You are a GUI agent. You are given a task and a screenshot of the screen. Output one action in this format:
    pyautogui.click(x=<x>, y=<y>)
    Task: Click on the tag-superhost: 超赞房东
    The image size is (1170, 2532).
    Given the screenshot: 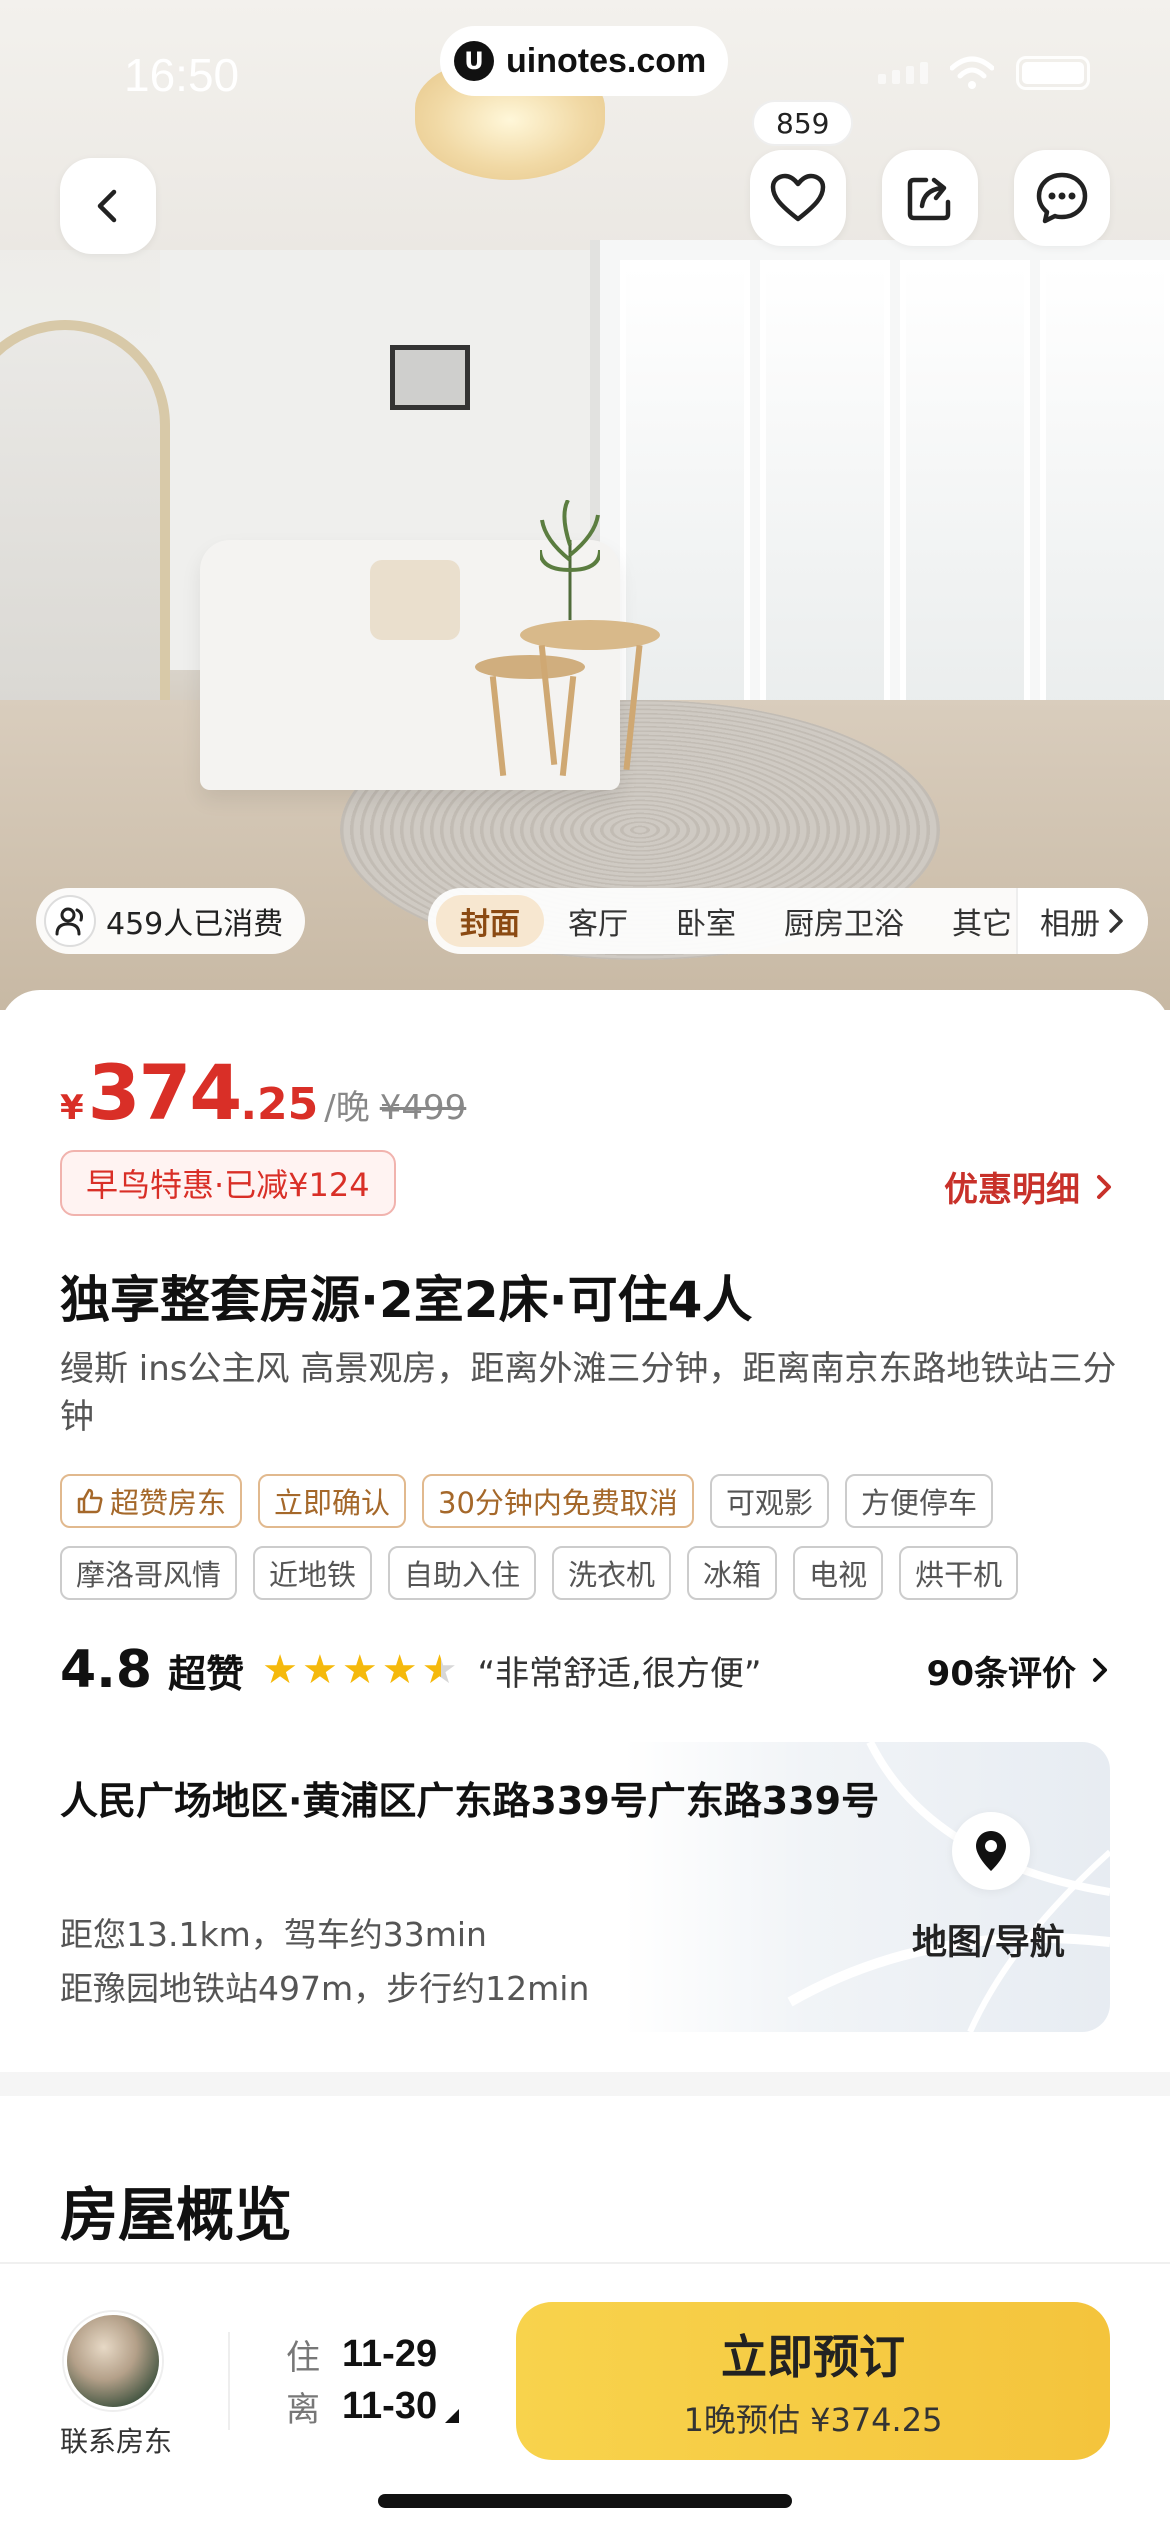 What is the action you would take?
    pyautogui.click(x=151, y=1501)
    